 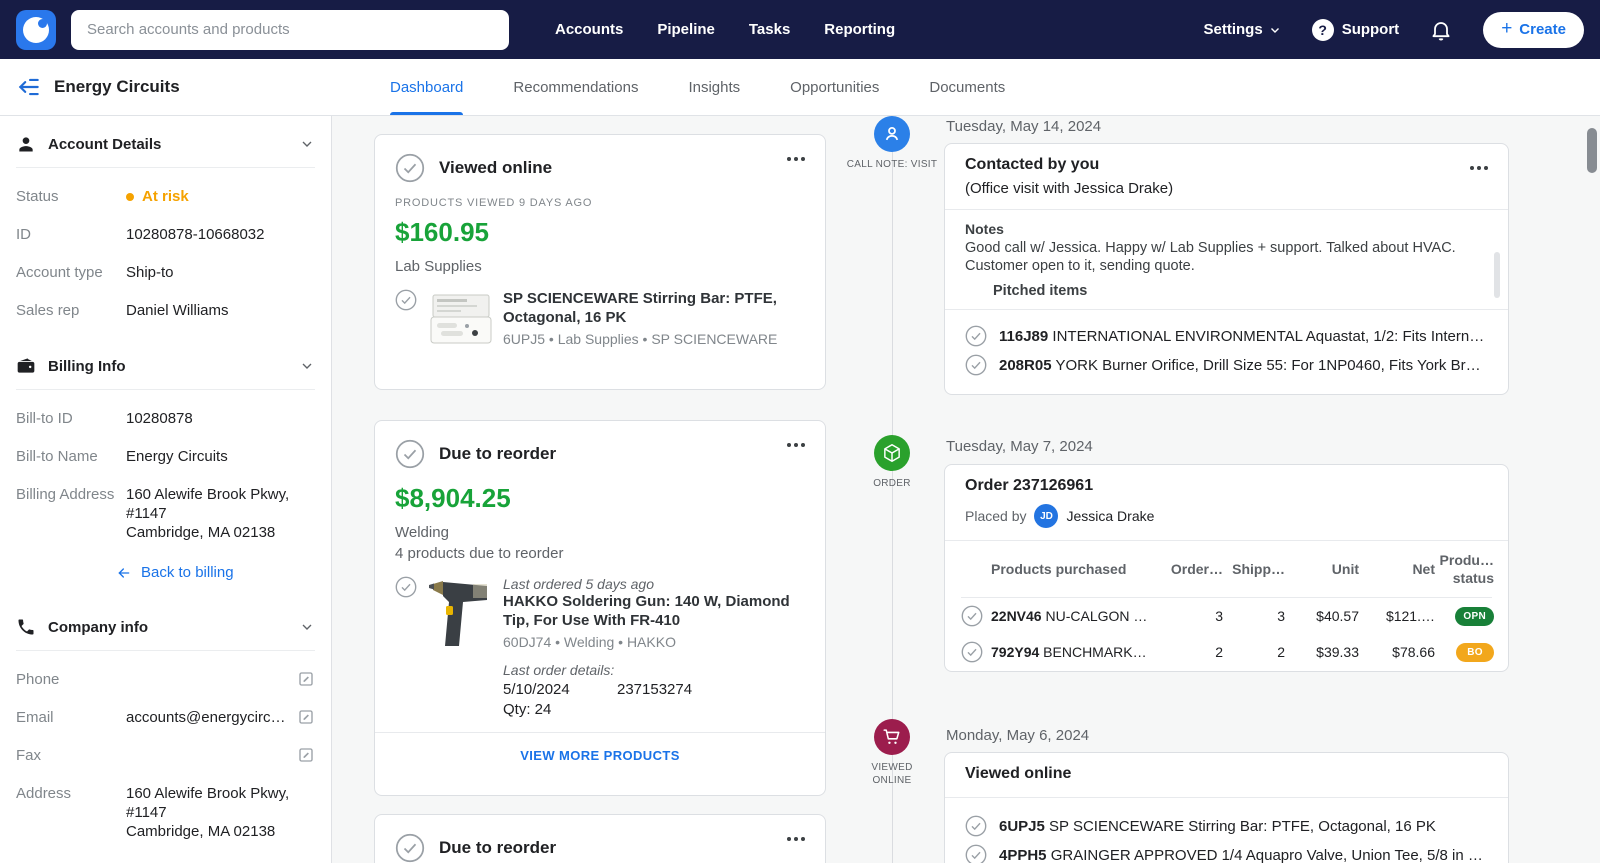 What do you see at coordinates (714, 87) in the screenshot?
I see `tab-insights: Insights` at bounding box center [714, 87].